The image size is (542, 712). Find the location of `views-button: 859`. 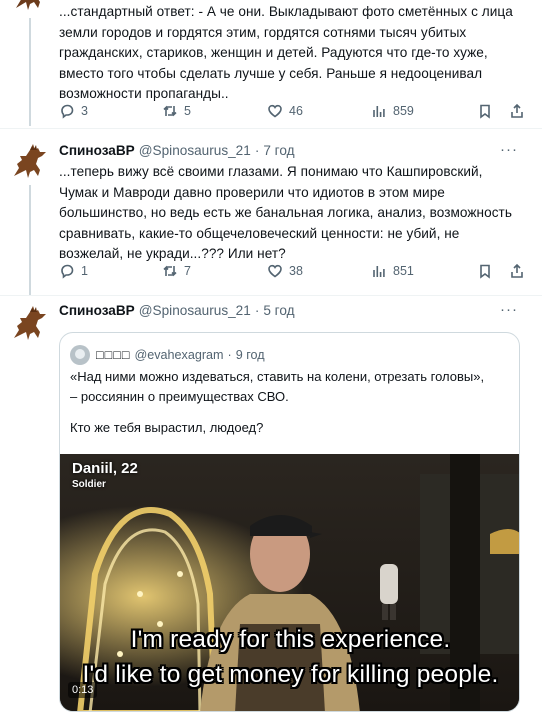

views-button: 859 is located at coordinates (392, 111).